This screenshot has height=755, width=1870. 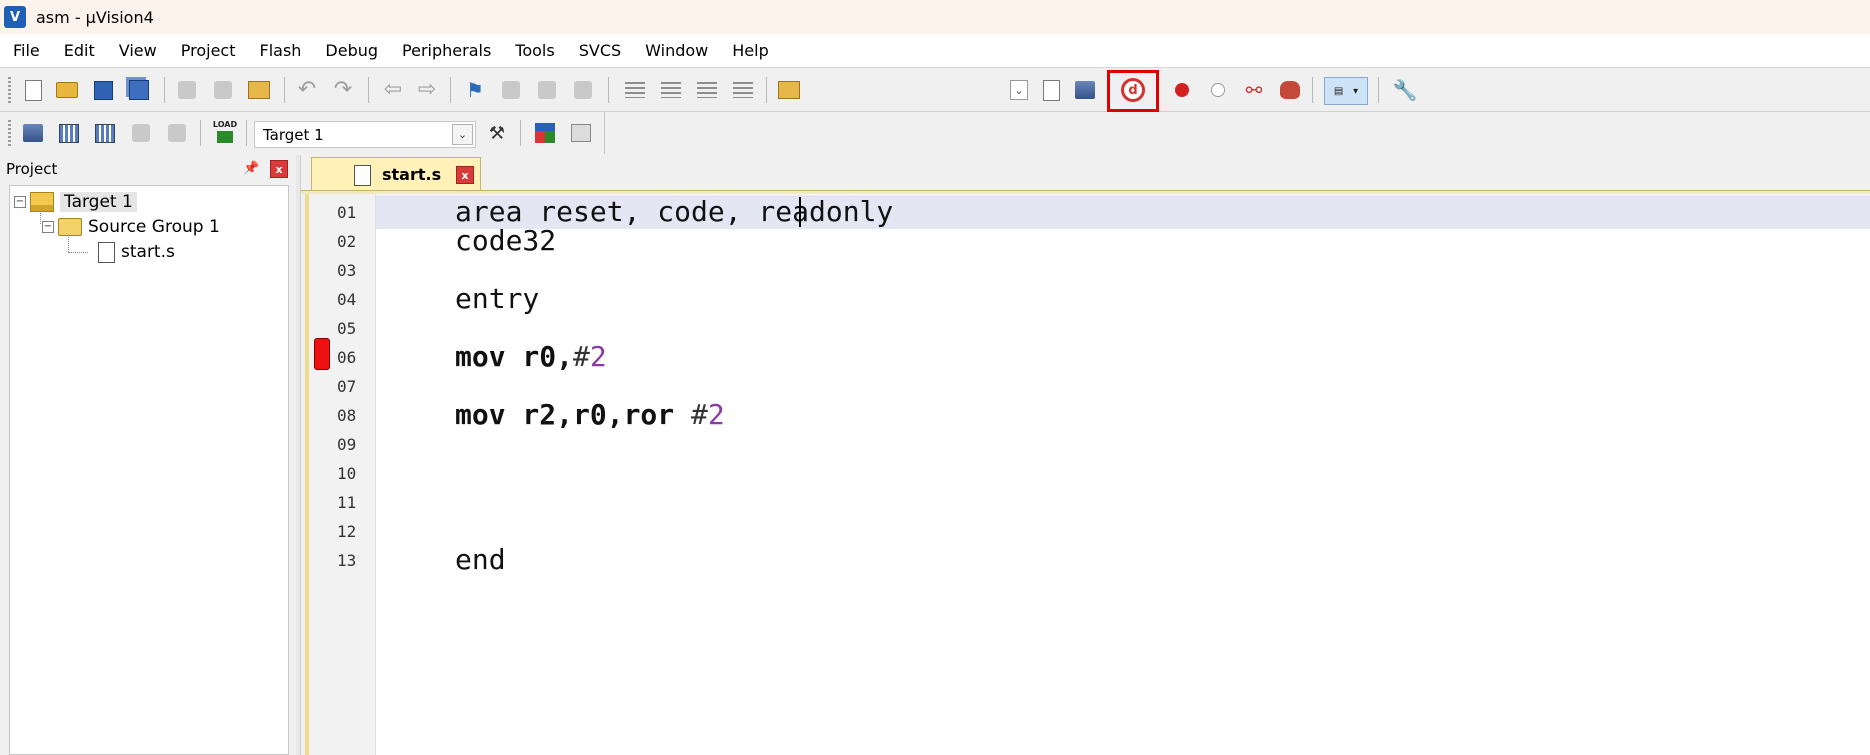 What do you see at coordinates (342, 474) in the screenshot?
I see `line-number-gutter: 01 02 03 04 05 06 07 08 09 10 11 12 13` at bounding box center [342, 474].